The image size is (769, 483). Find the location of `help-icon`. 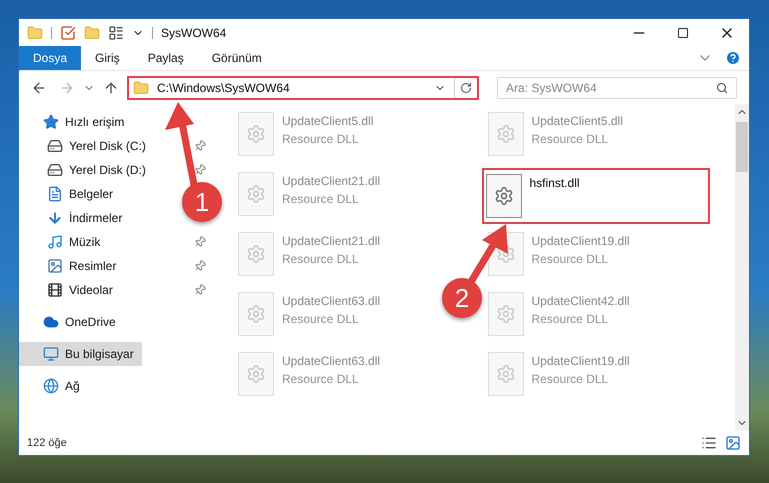

help-icon is located at coordinates (733, 58).